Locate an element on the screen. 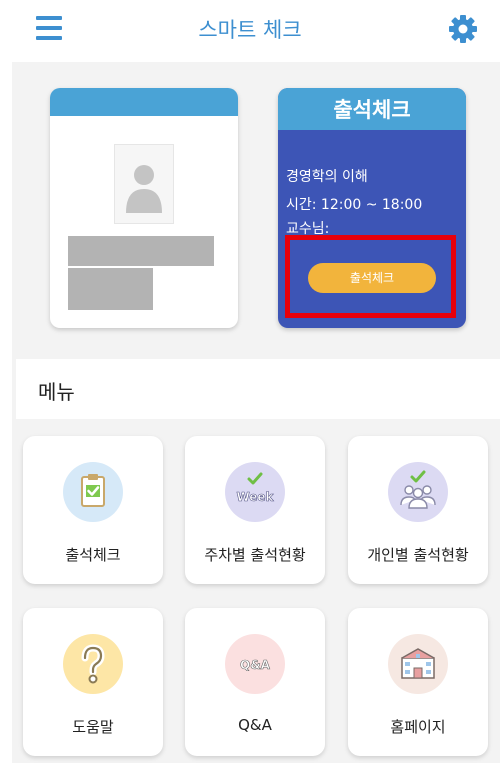 The width and height of the screenshot is (500, 763). menu-tile-label: Q&A is located at coordinates (255, 725).